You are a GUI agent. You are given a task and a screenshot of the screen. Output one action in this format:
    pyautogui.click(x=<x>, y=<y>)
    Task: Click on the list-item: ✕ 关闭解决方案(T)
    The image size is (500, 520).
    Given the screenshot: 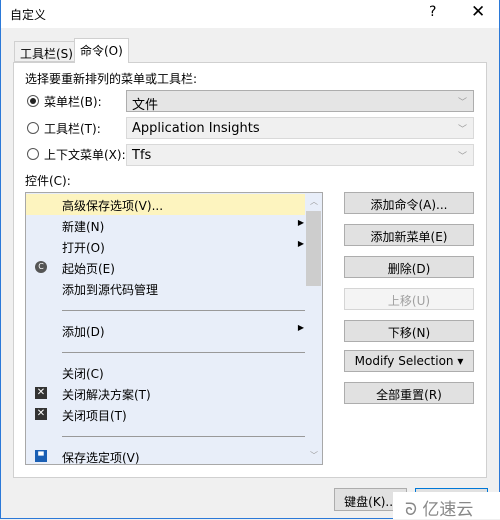 What is the action you would take?
    pyautogui.click(x=170, y=393)
    